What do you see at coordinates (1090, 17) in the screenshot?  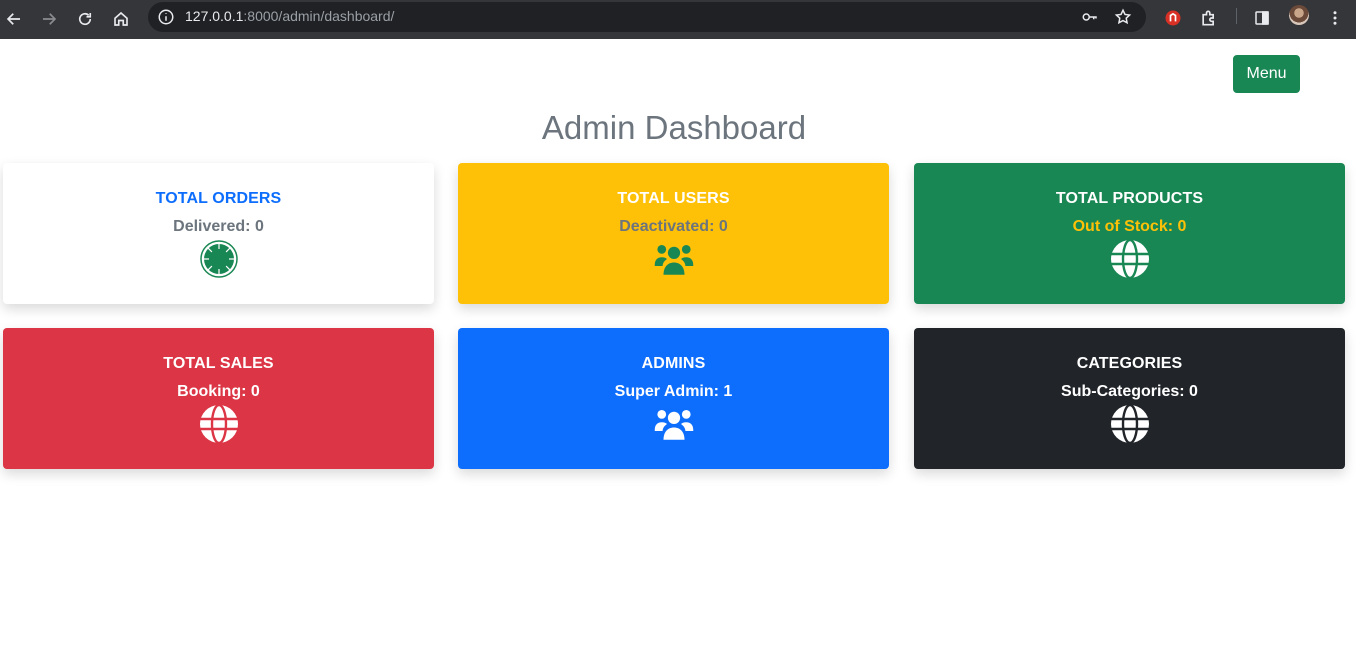 I see `key-icon` at bounding box center [1090, 17].